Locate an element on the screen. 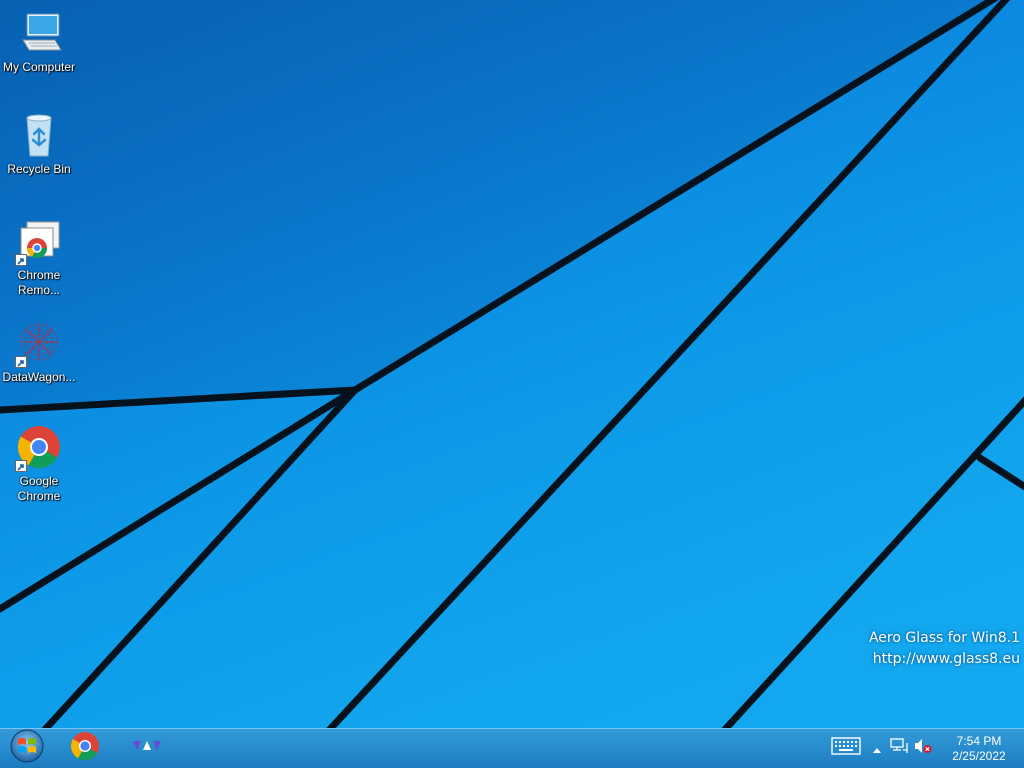 The height and width of the screenshot is (769, 1024). desktop-icon-recycle-bin: Recycle Bin is located at coordinates (39, 144).